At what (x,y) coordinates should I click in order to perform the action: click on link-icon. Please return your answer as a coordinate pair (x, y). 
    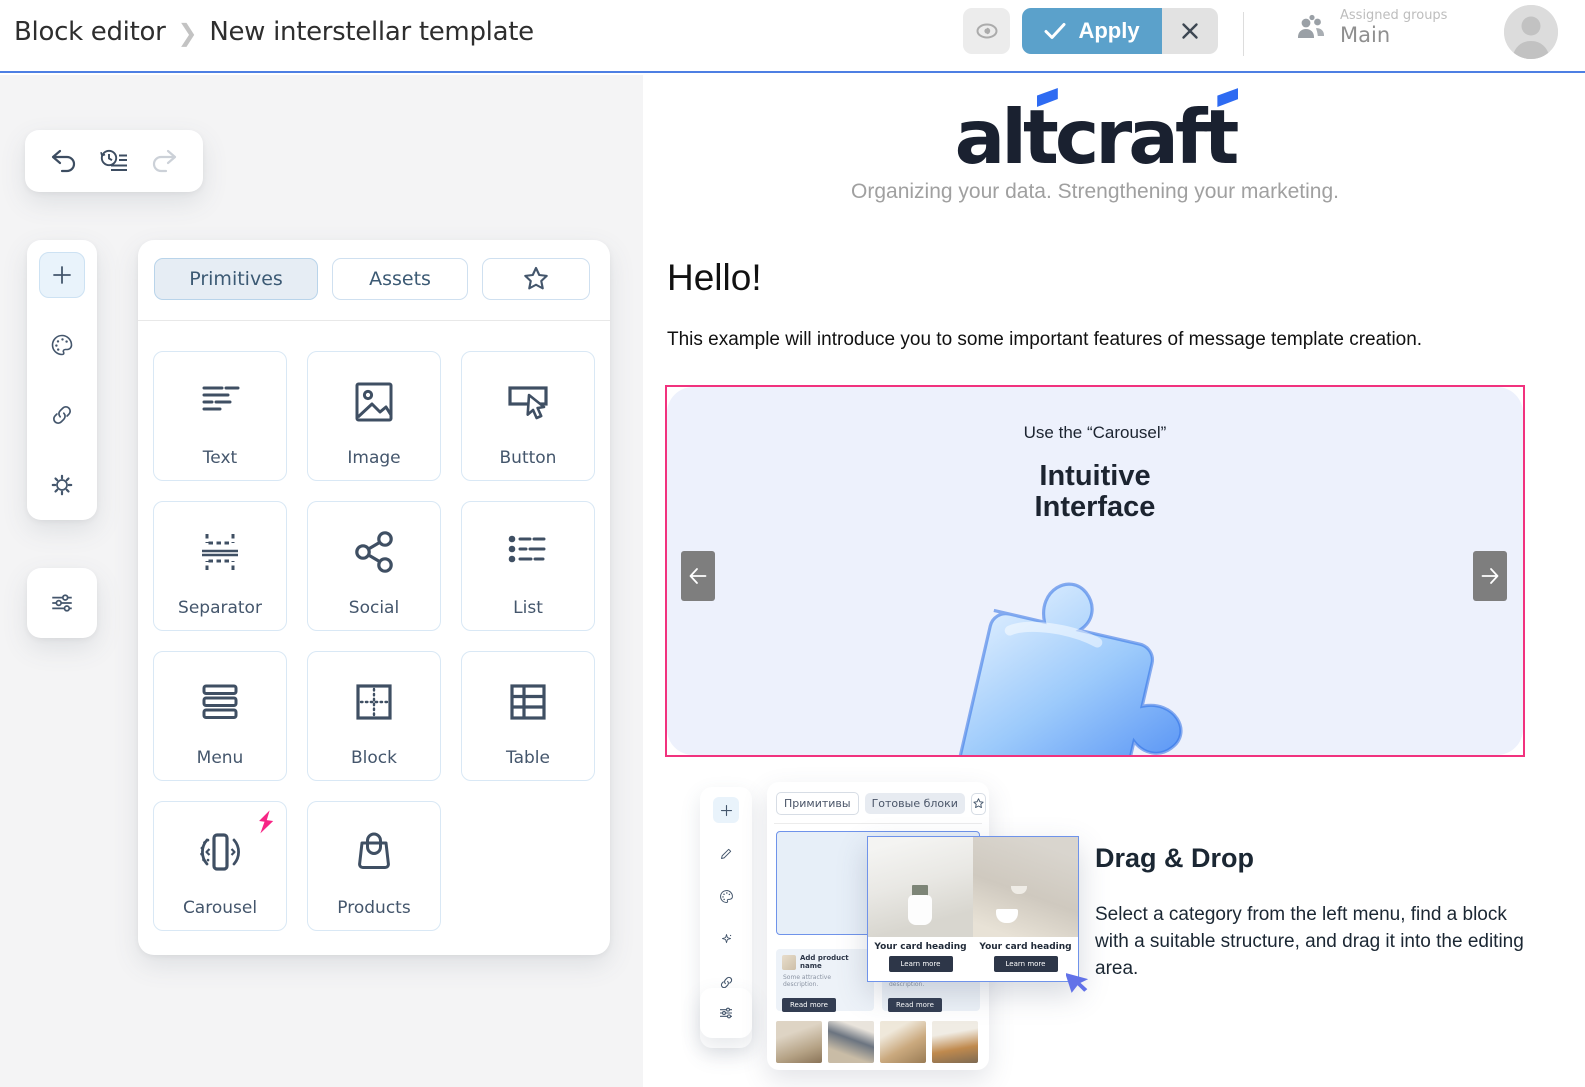
    Looking at the image, I should click on (62, 415).